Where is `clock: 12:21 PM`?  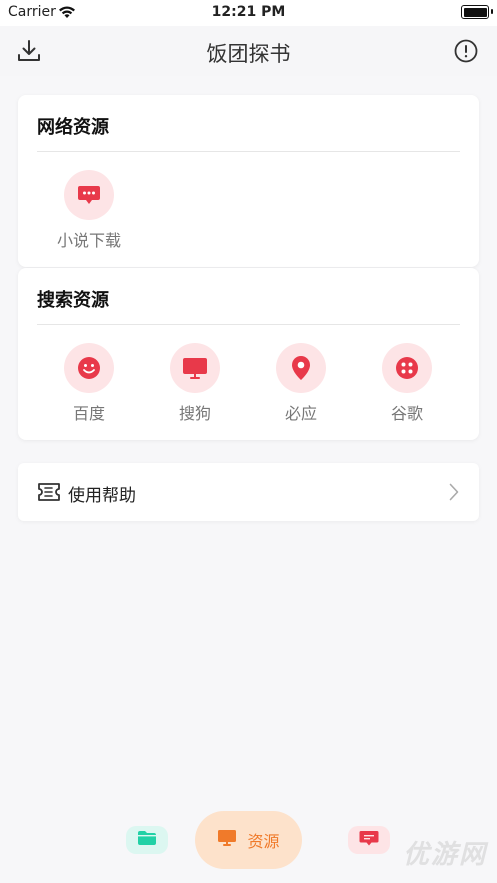
clock: 12:21 PM is located at coordinates (248, 12).